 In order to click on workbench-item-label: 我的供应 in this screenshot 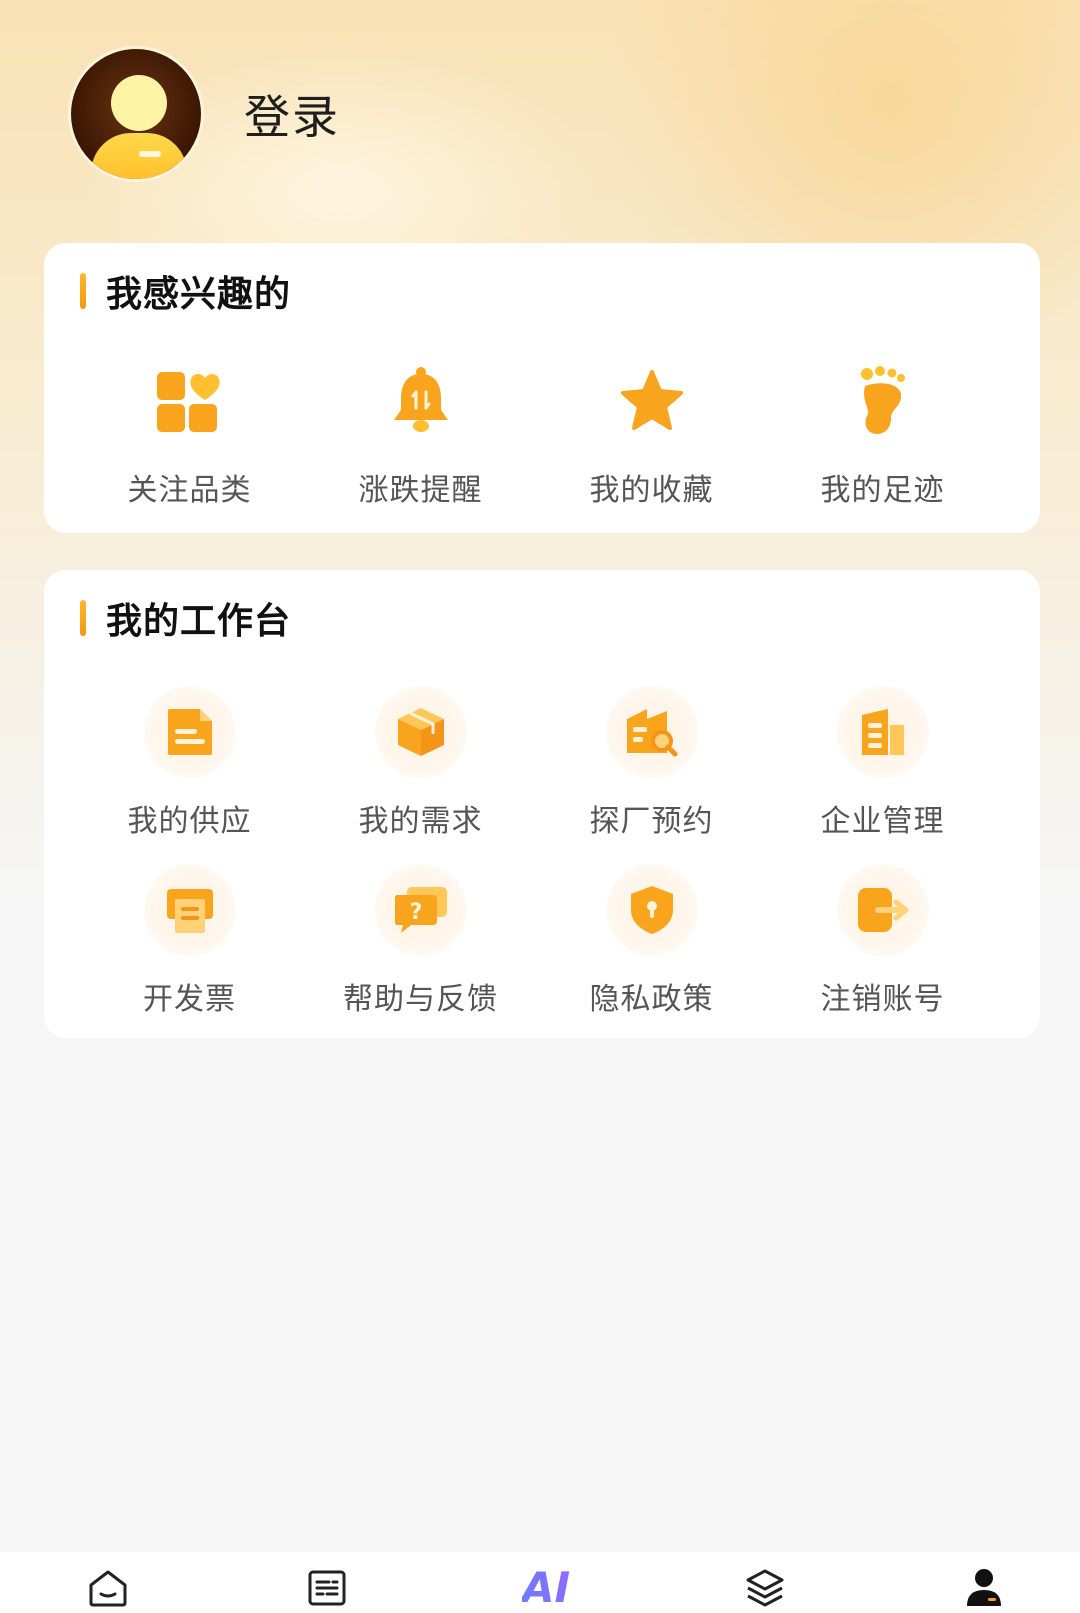, I will do `click(189, 821)`.